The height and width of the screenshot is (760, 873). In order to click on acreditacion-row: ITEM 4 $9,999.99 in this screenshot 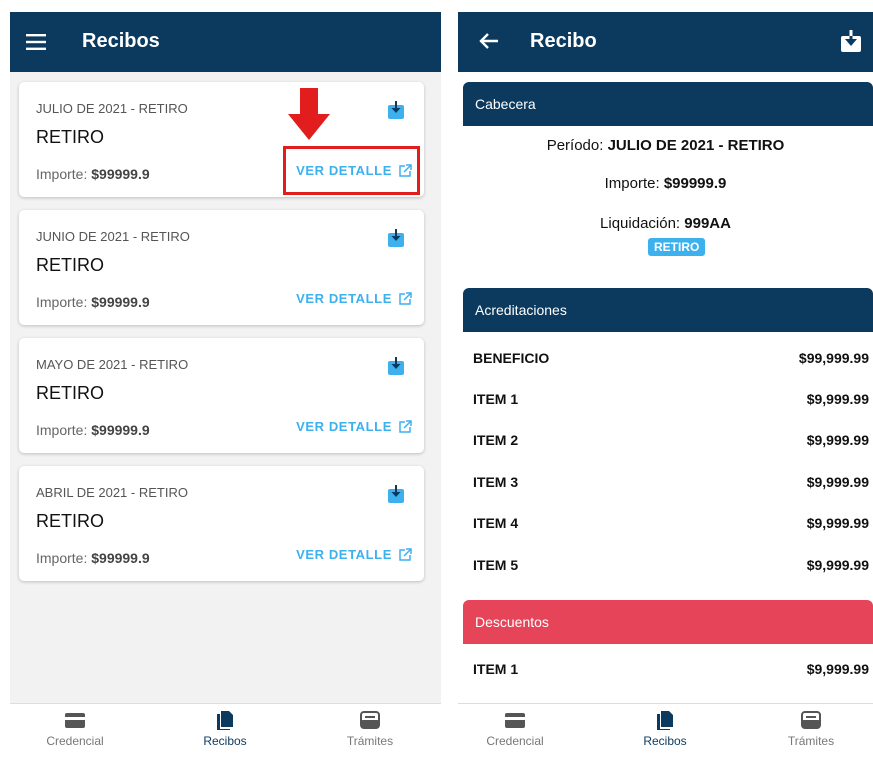, I will do `click(671, 523)`.